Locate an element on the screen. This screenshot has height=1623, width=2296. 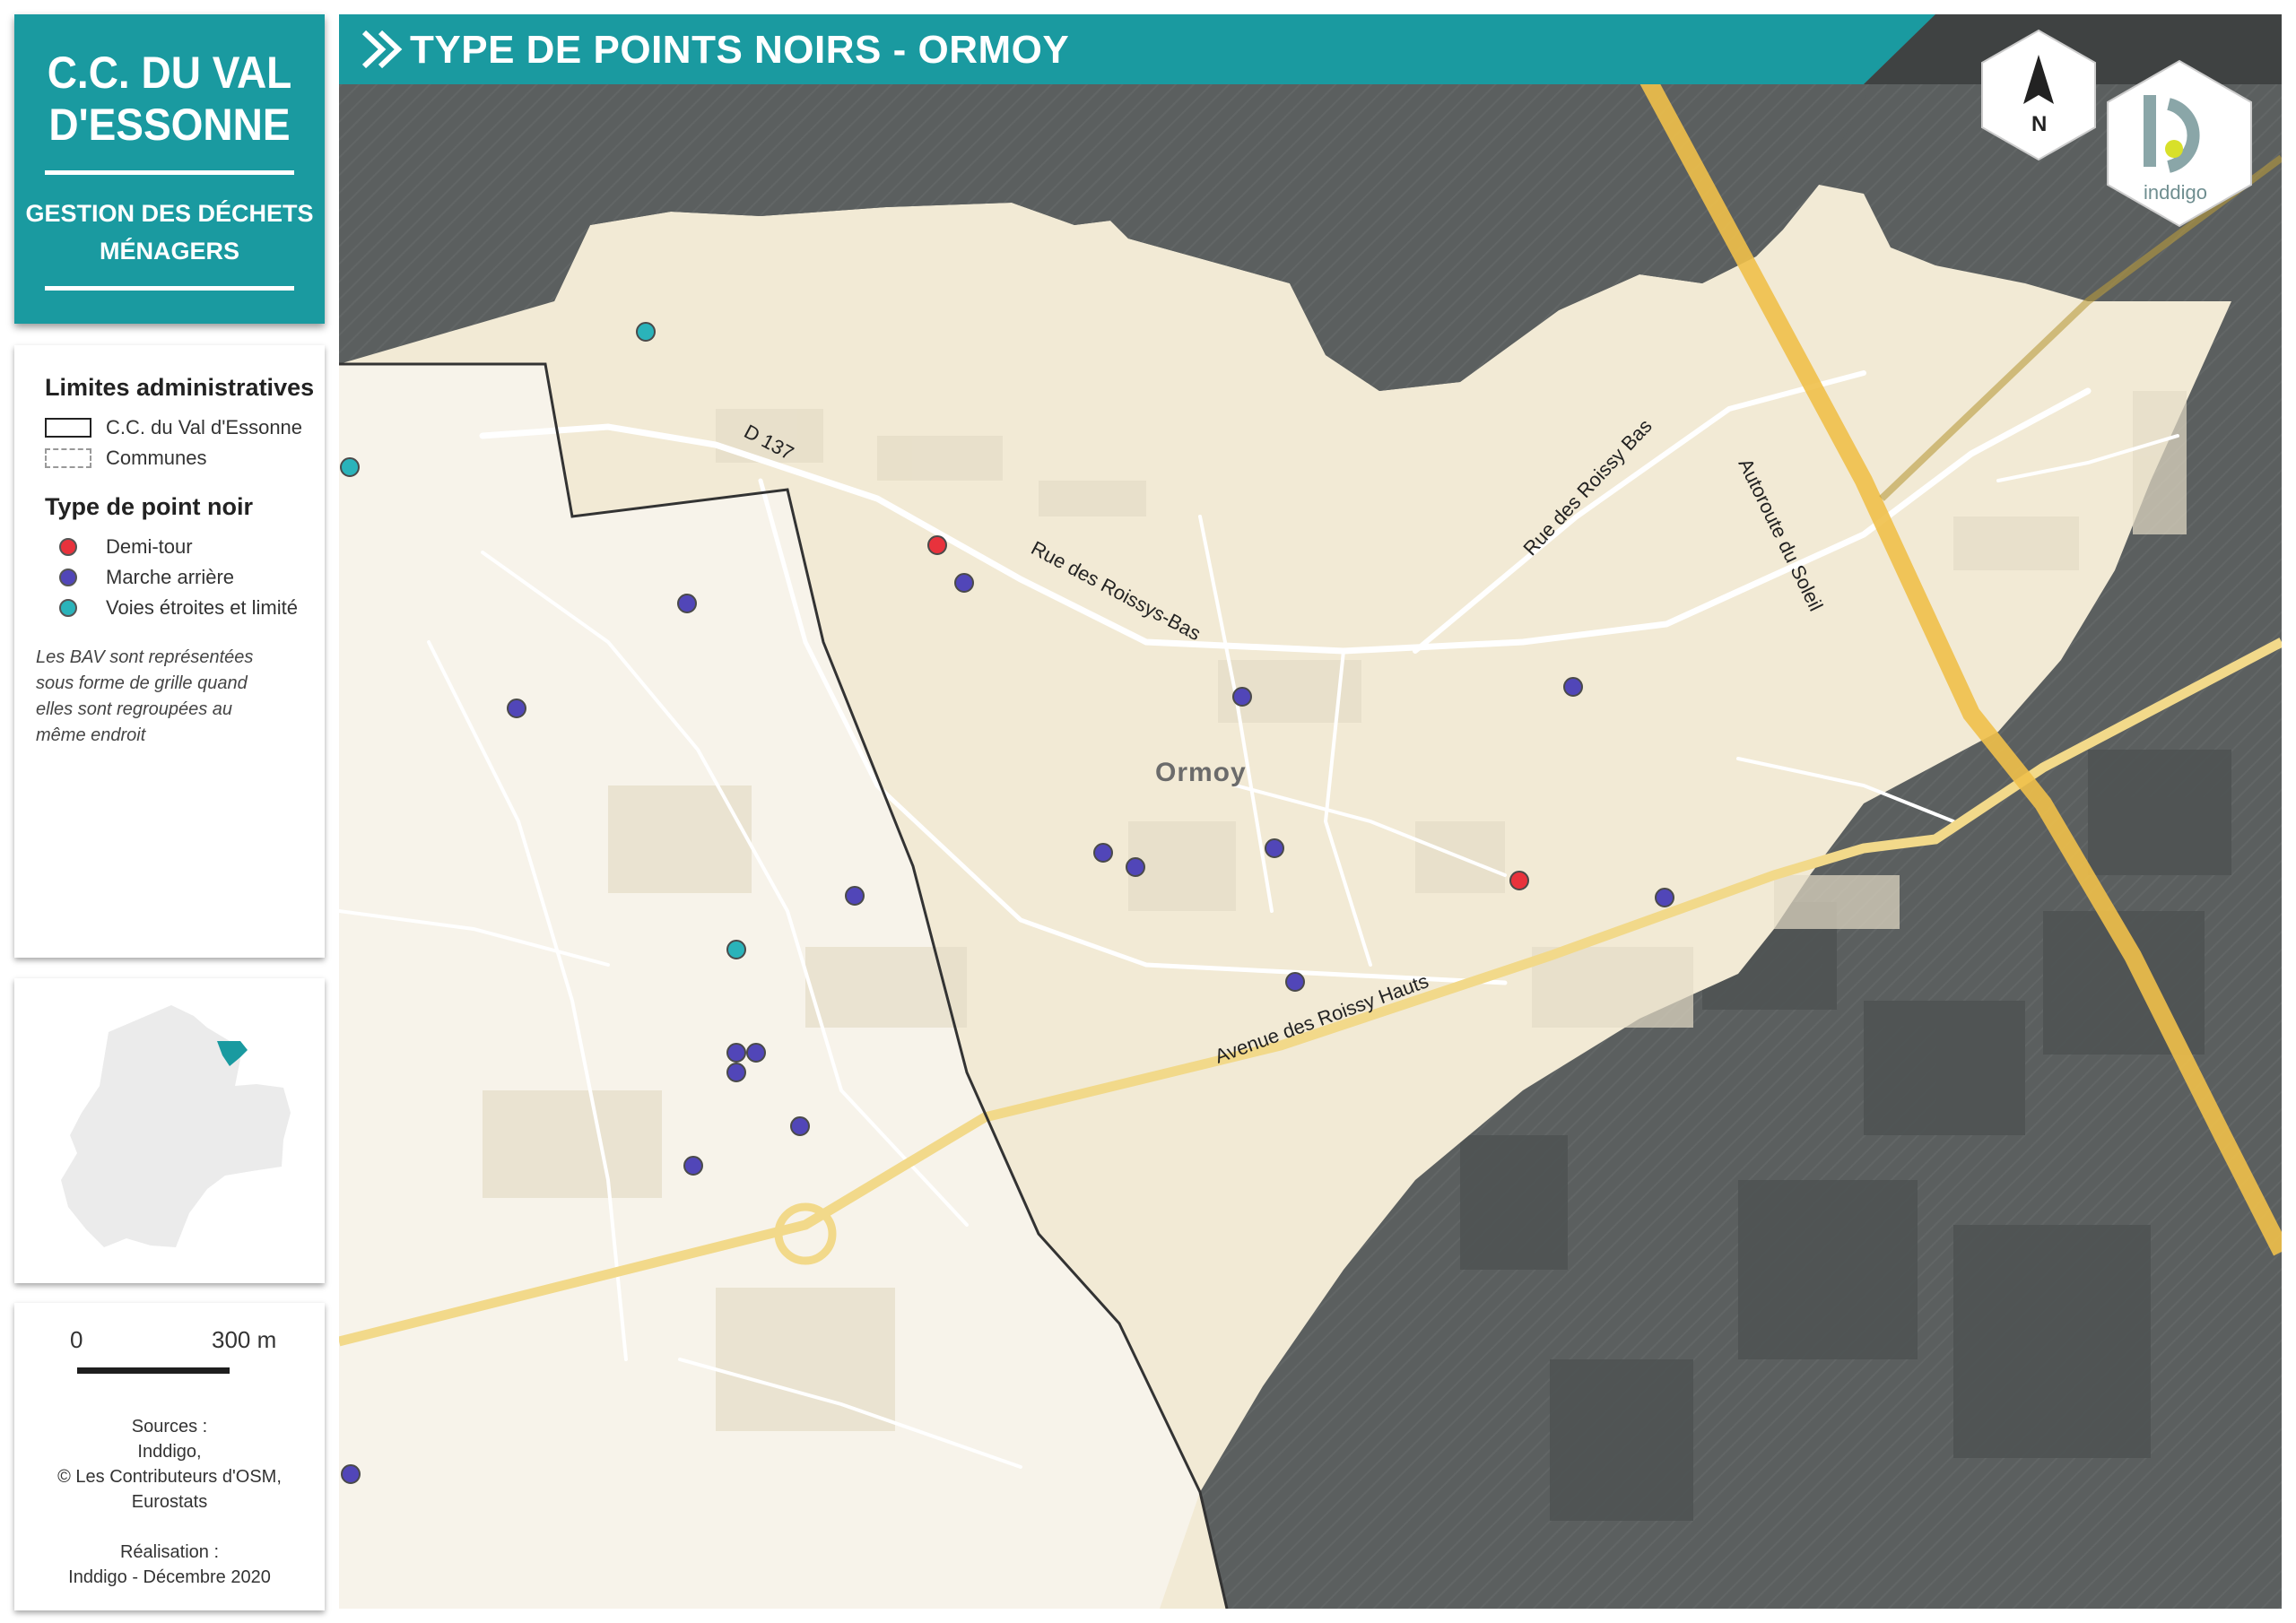
legend-item-voies-etroites: Voies étroites et limité is located at coordinates (185, 608).